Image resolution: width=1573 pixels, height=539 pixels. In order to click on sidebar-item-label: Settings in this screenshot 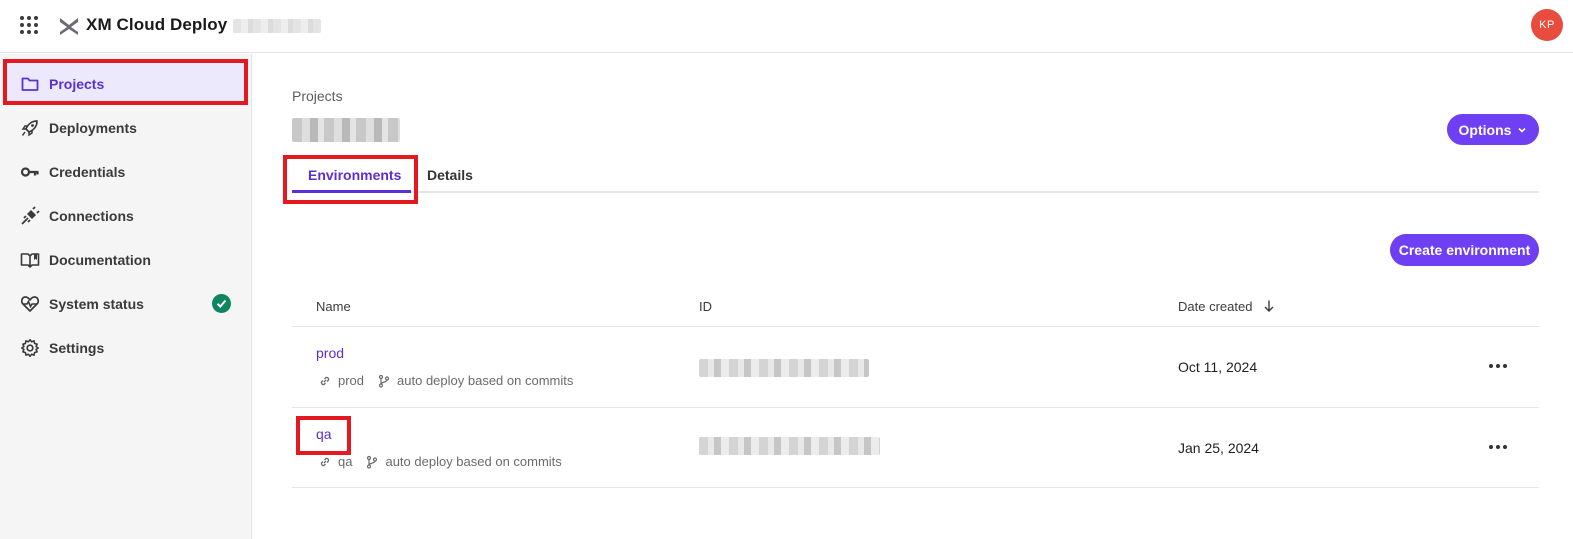, I will do `click(77, 348)`.